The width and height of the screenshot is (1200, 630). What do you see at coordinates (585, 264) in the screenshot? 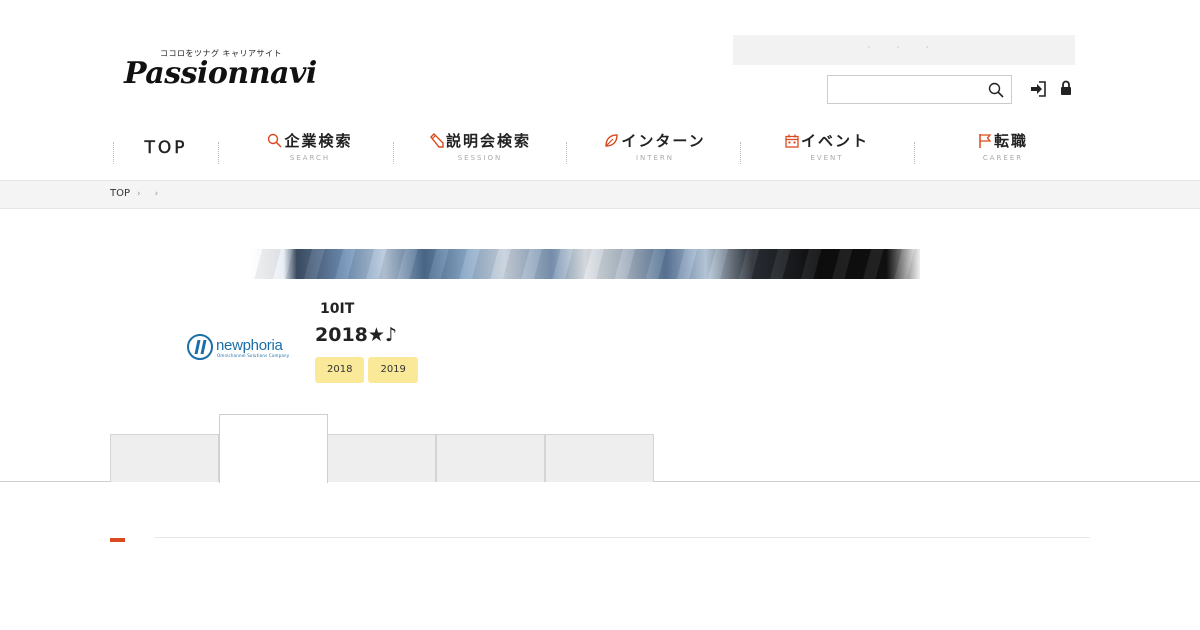
I see `company-banner-image` at bounding box center [585, 264].